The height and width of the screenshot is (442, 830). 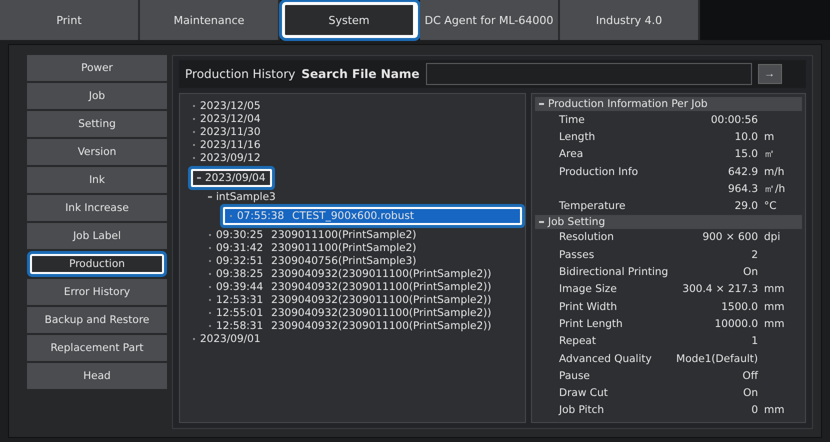 I want to click on info-value: Mode1(Default), so click(x=716, y=358).